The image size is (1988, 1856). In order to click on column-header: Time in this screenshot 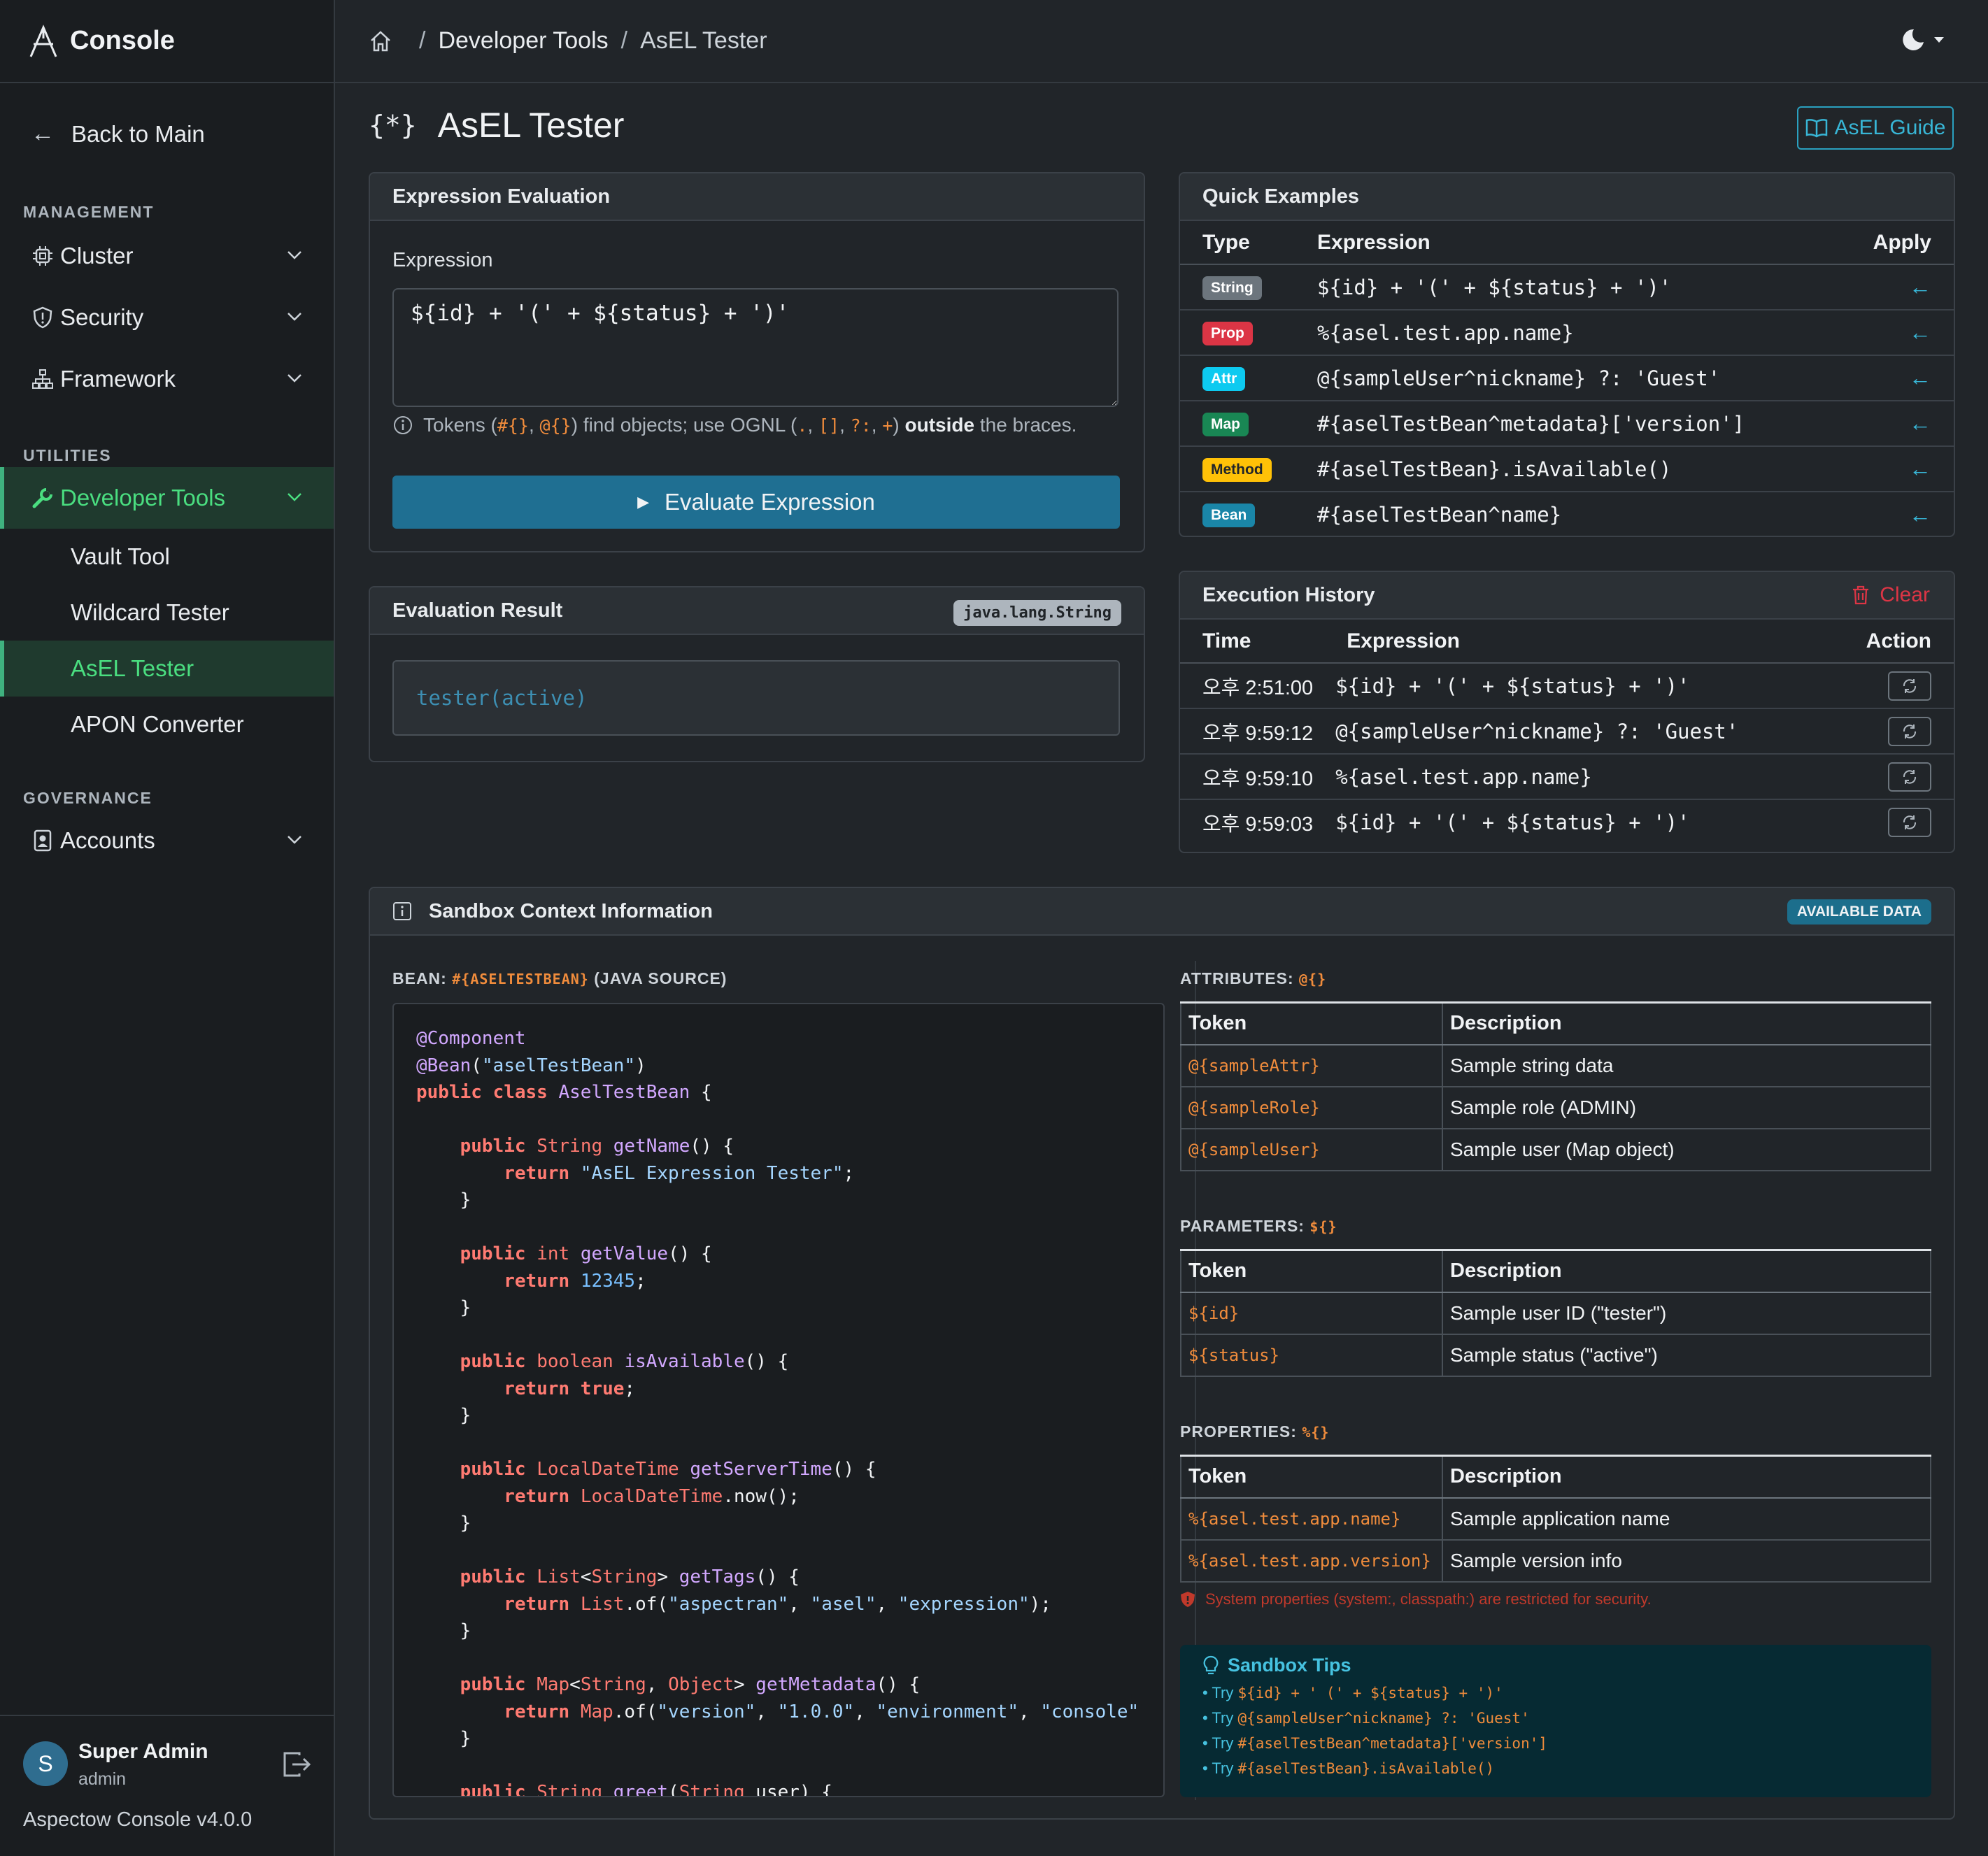, I will do `click(1252, 642)`.